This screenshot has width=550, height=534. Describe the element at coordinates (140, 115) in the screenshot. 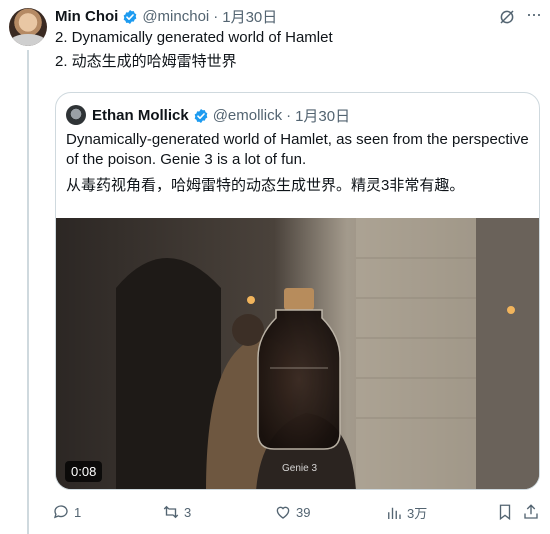

I see `quote-author-name: Ethan Mollick` at that location.